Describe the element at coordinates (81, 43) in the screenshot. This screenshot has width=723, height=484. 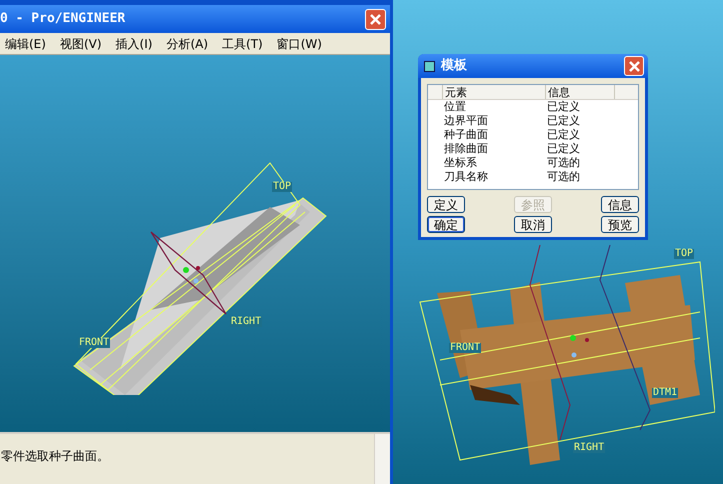
I see `menu-item: 视图(V)` at that location.